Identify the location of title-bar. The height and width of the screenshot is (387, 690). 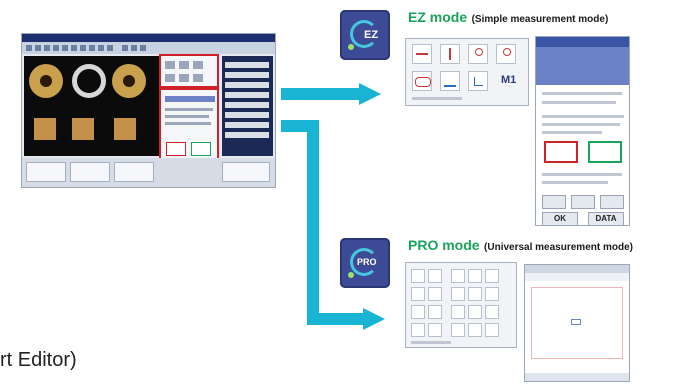
(148, 38).